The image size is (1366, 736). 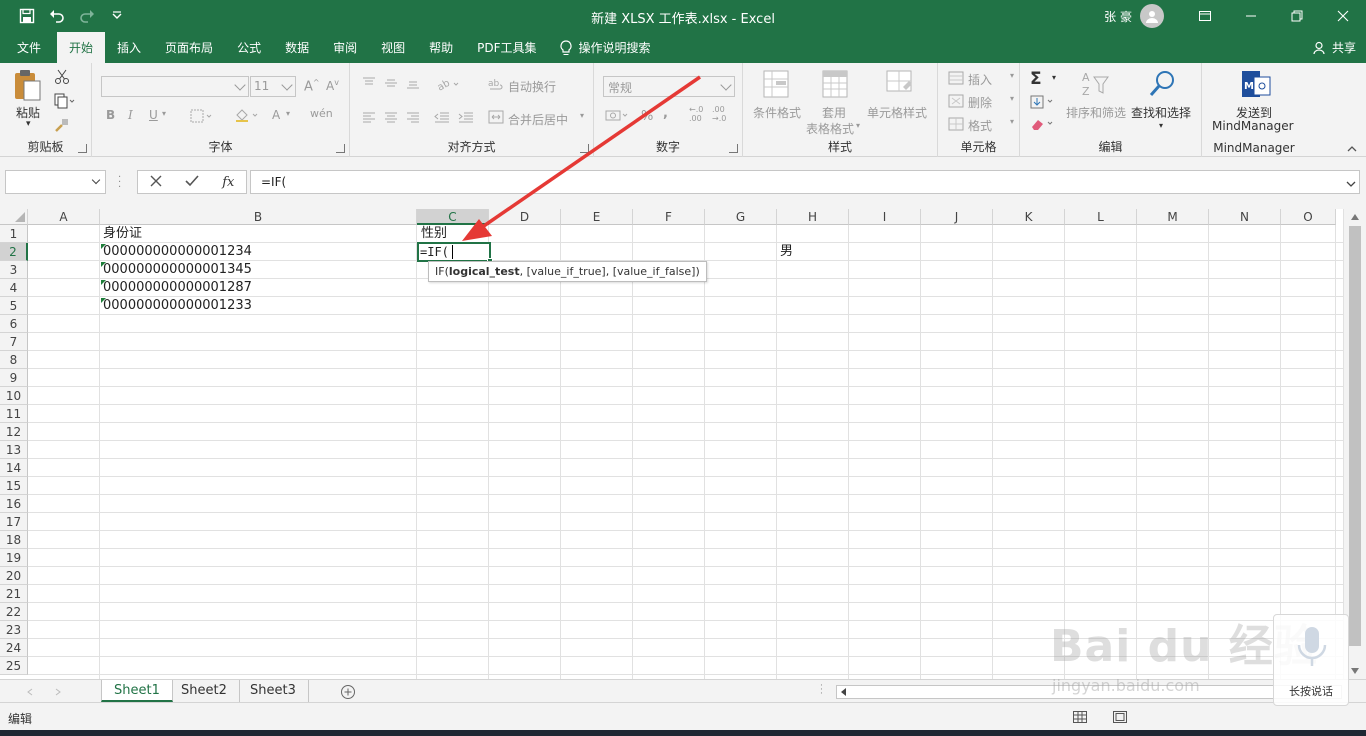 What do you see at coordinates (1334, 47) in the screenshot?
I see `share-button: 共享` at bounding box center [1334, 47].